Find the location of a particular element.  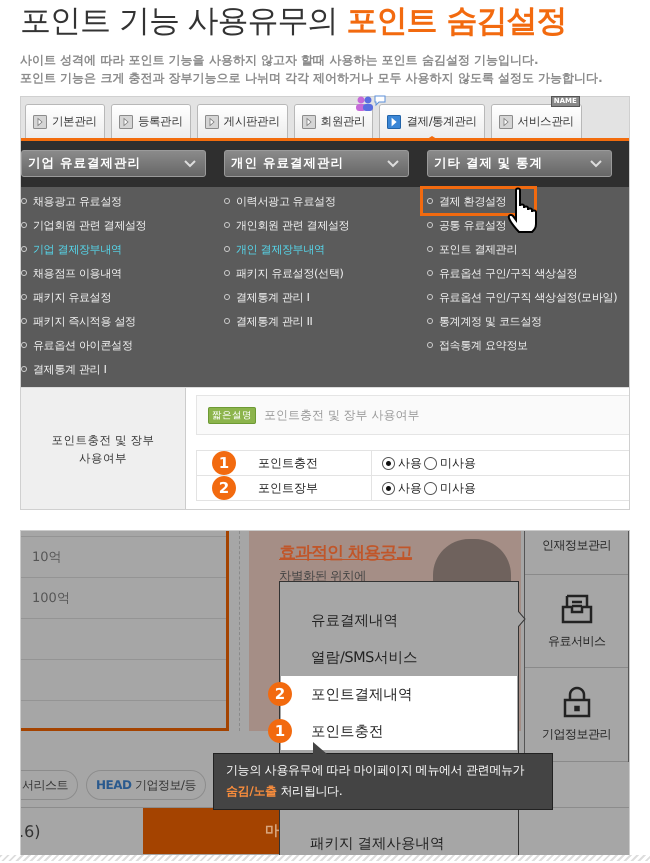

menu-dropdown: 기업 유료결제관리 is located at coordinates (113, 163).